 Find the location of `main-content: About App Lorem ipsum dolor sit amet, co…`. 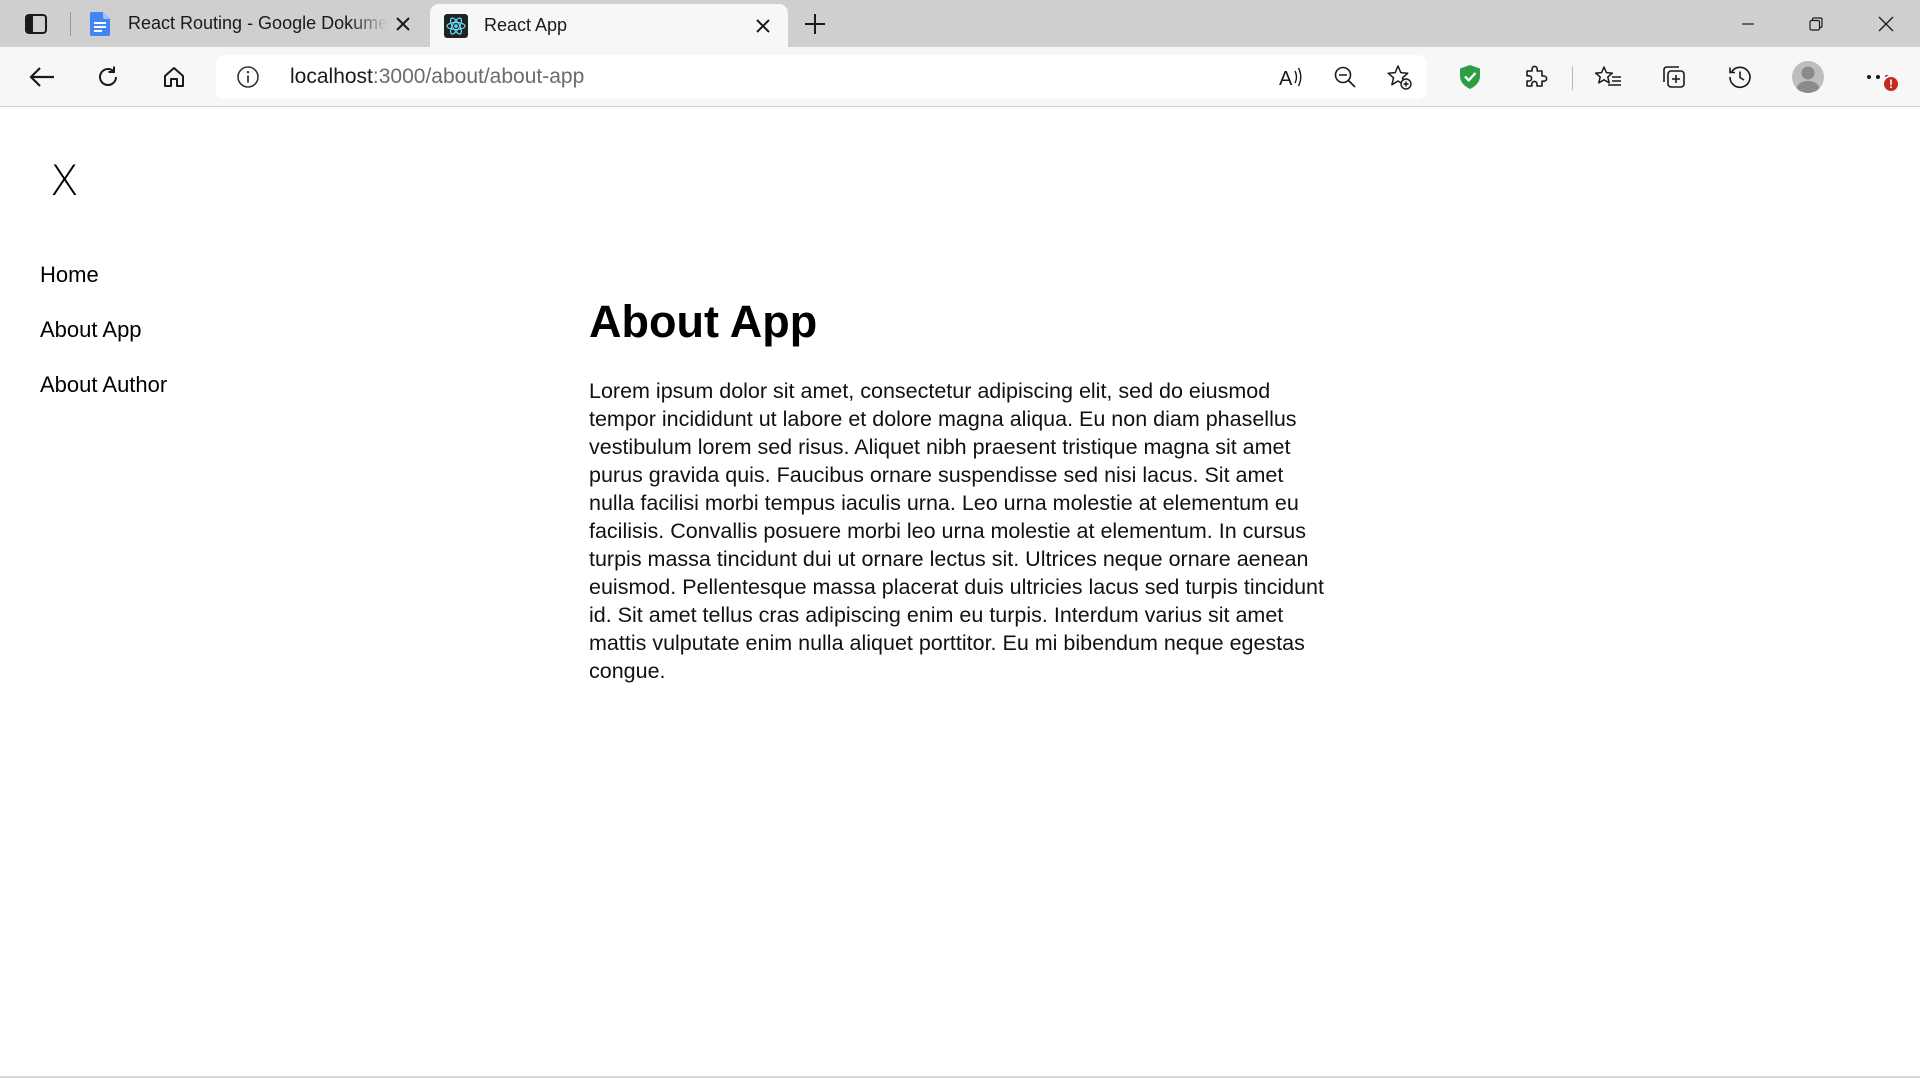

main-content: About App Lorem ipsum dolor sit amet, co… is located at coordinates (961, 490).